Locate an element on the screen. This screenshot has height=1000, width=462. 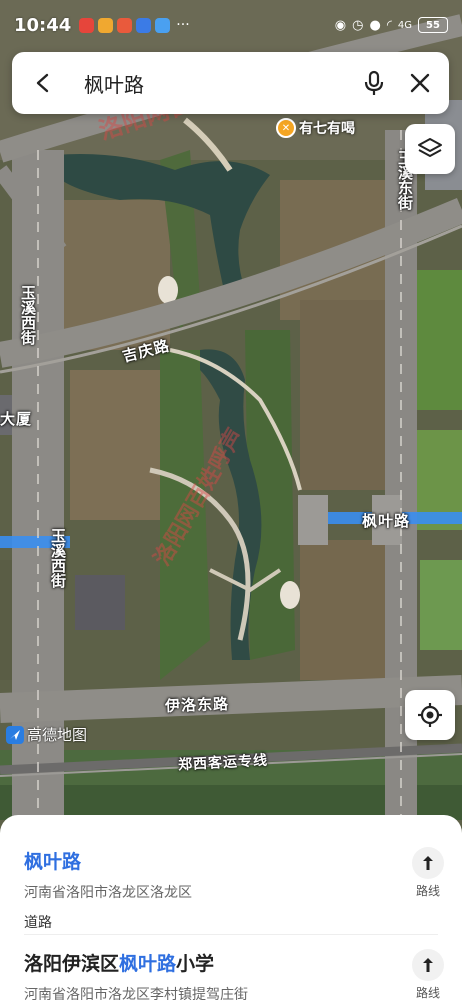
more-notifications: ··· is located at coordinates (183, 25).